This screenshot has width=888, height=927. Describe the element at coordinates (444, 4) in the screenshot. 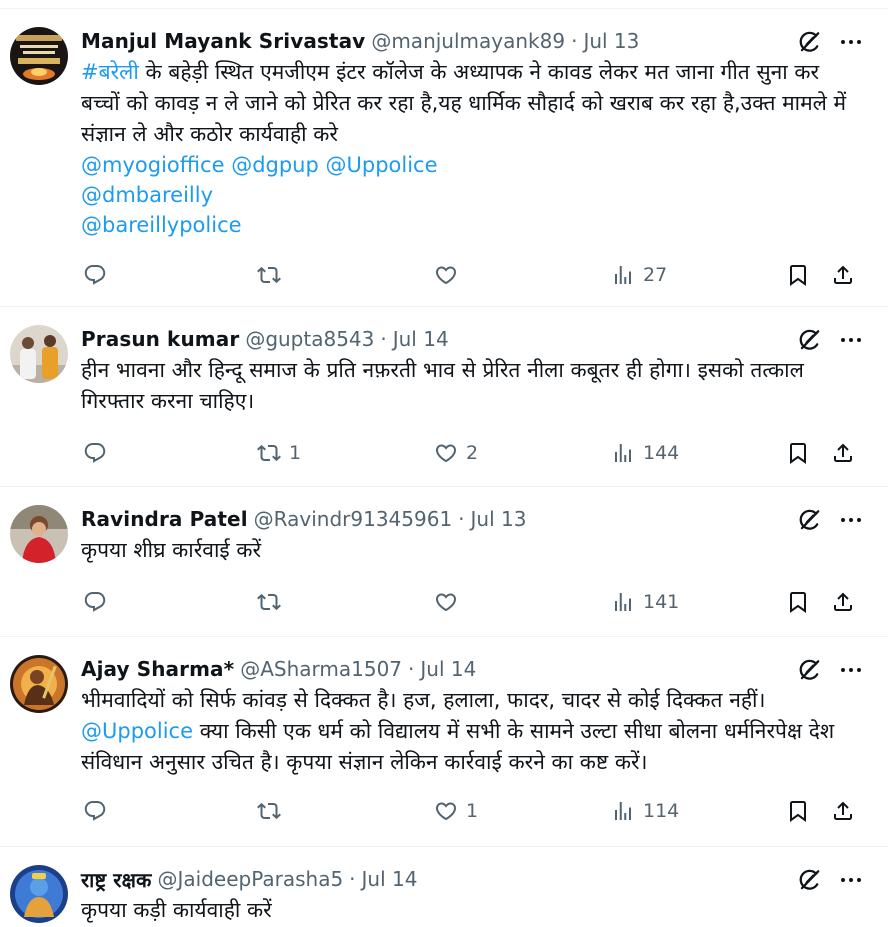

I see `feed-top-edge` at that location.